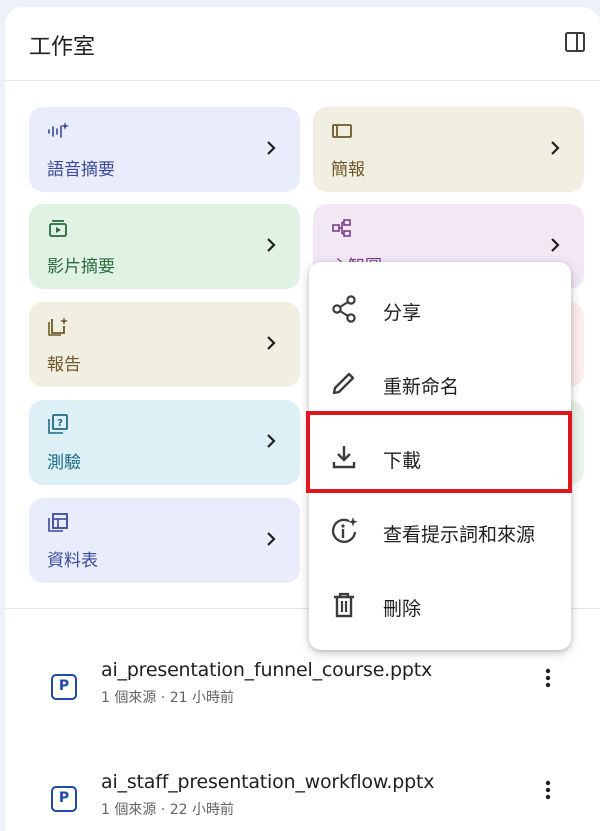  I want to click on info-sparkle-icon, so click(344, 530).